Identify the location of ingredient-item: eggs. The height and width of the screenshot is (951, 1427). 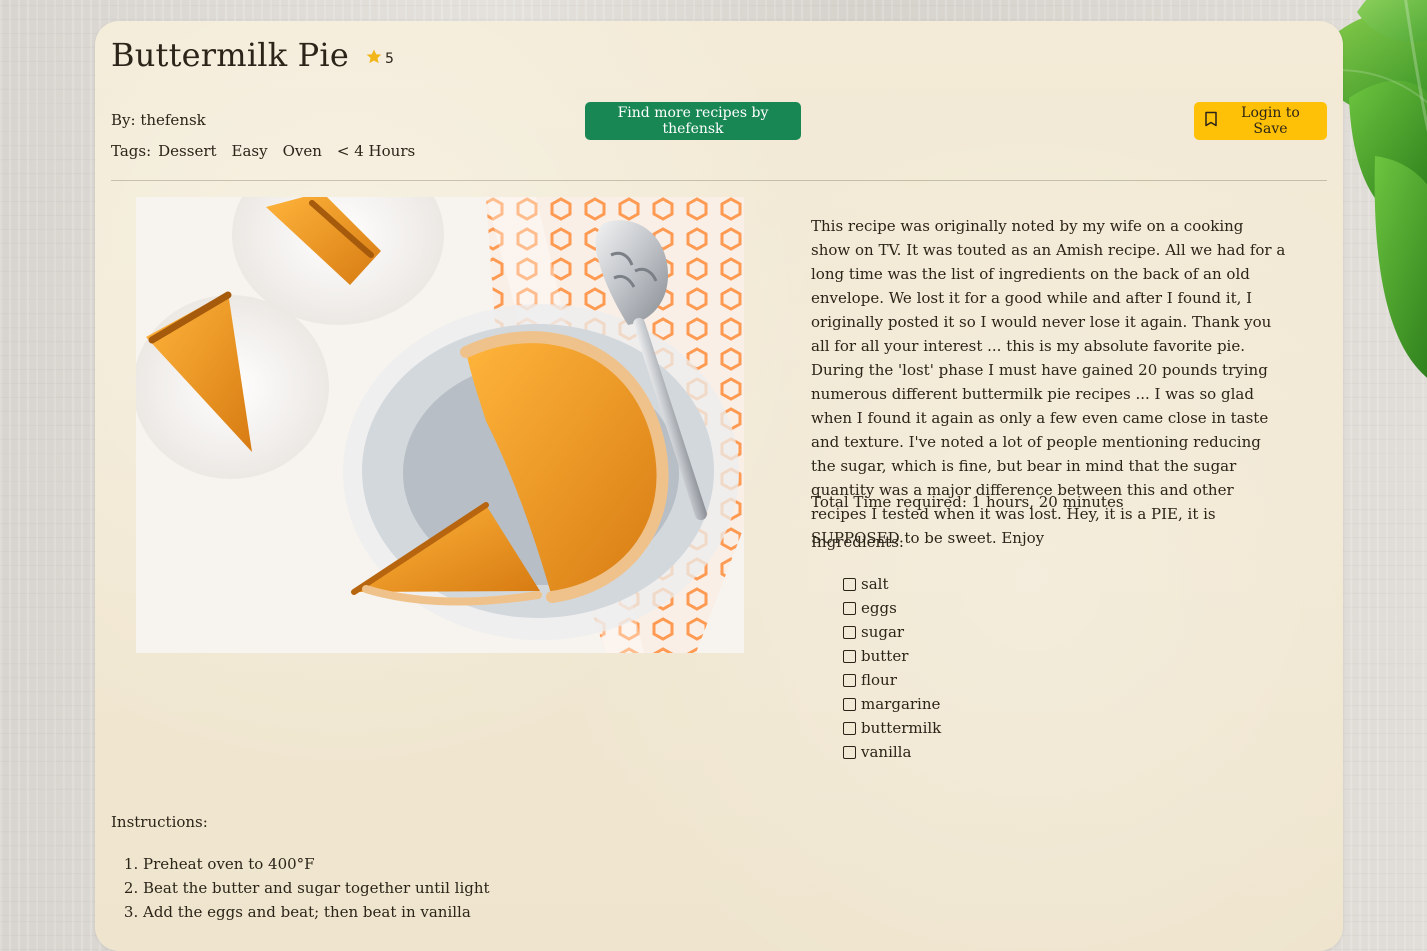
(892, 608).